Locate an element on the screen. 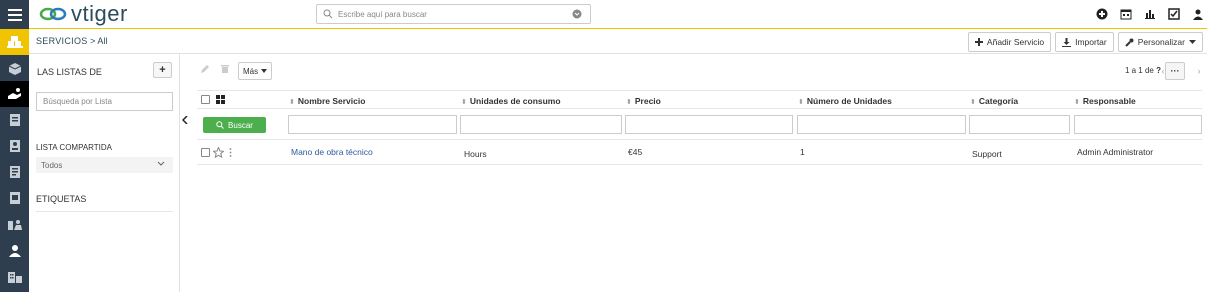  column-header-name: ⬍ Nombre Servicio is located at coordinates (327, 101).